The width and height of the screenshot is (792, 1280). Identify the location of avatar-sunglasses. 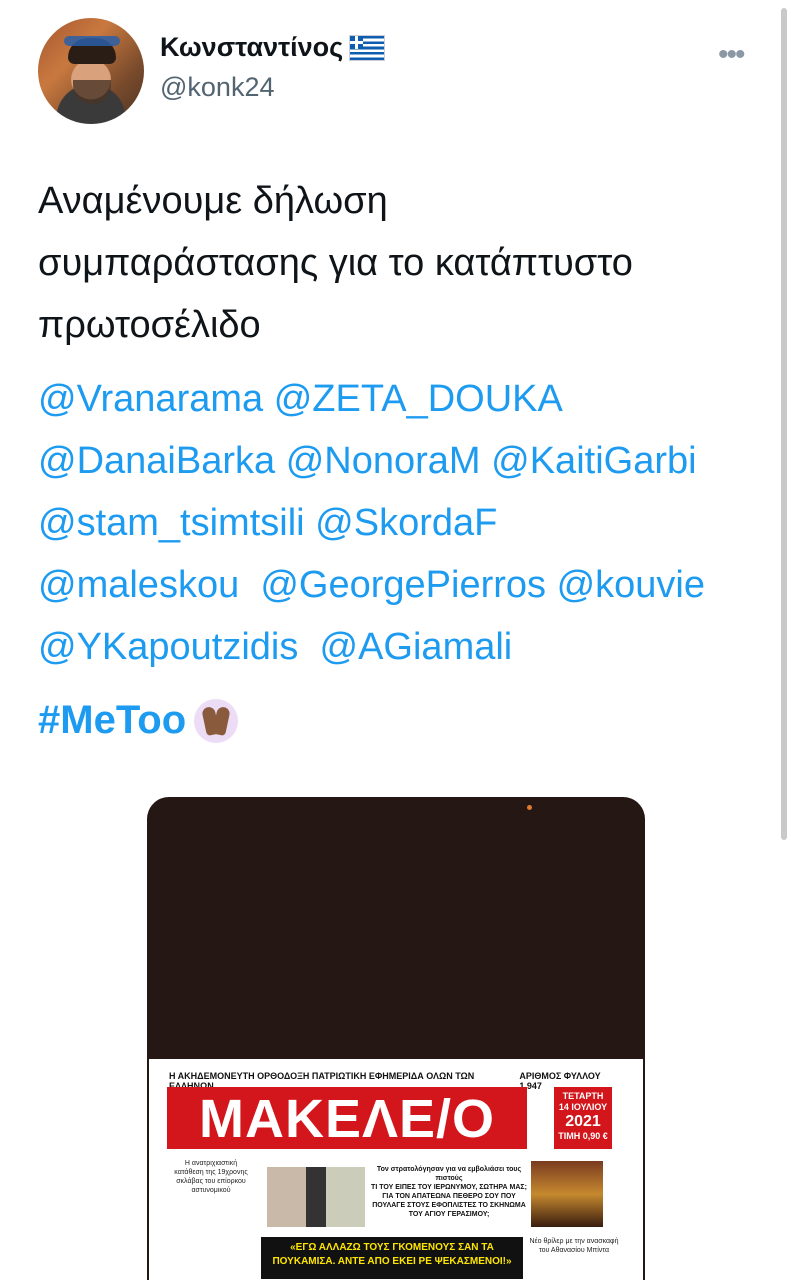
(92, 41).